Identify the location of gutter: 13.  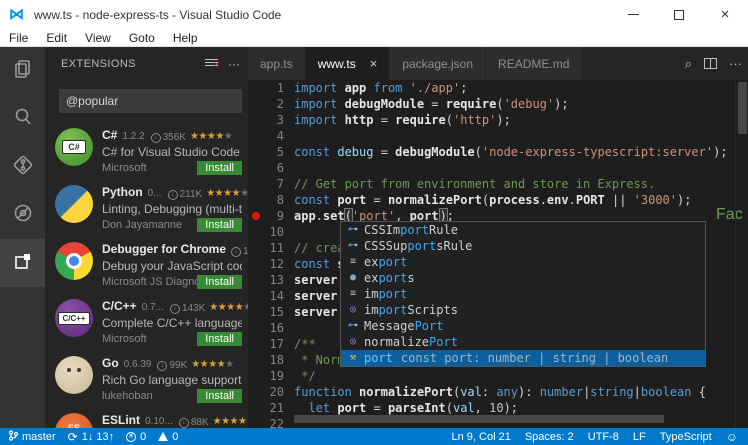
(271, 280).